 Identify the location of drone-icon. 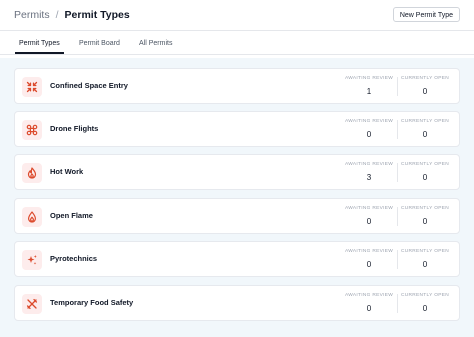
(32, 130).